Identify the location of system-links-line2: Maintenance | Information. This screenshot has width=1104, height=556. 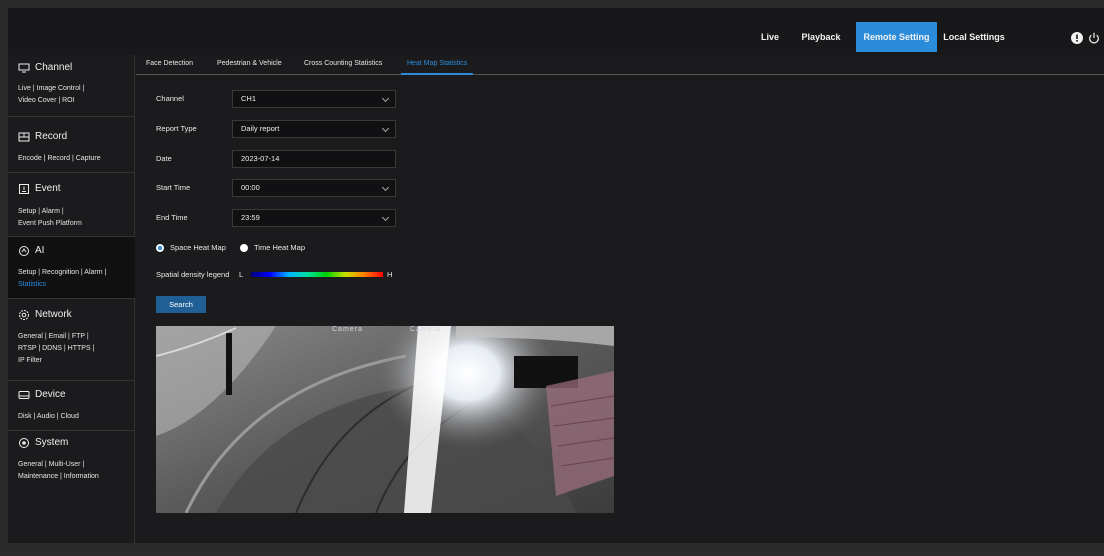
(58, 477).